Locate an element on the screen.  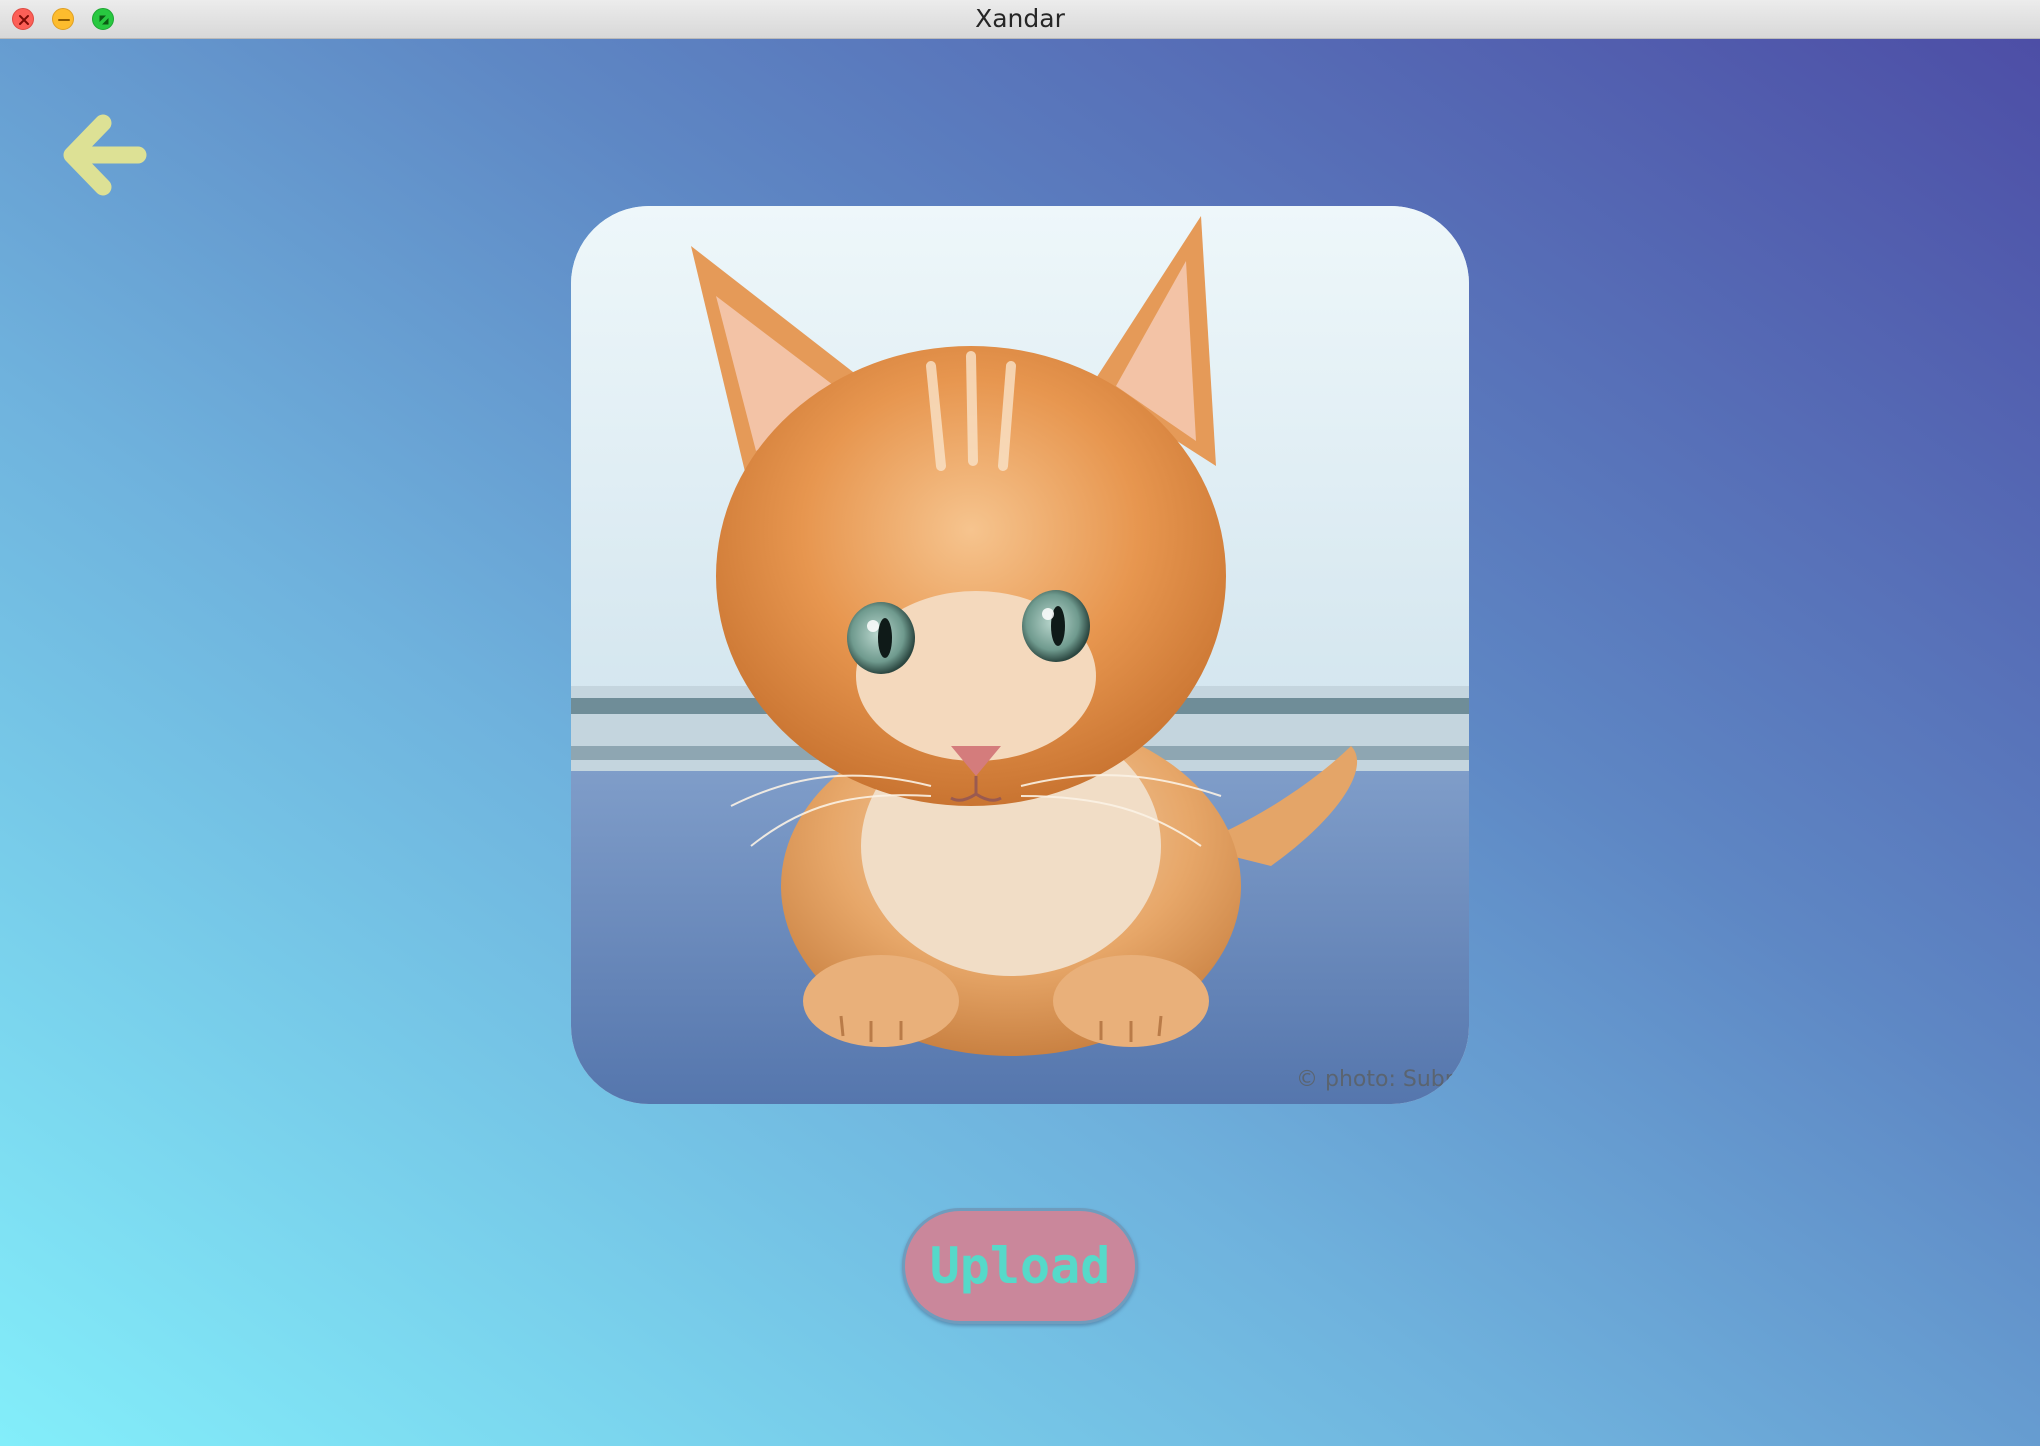
title-bar: Xandar is located at coordinates (1020, 19).